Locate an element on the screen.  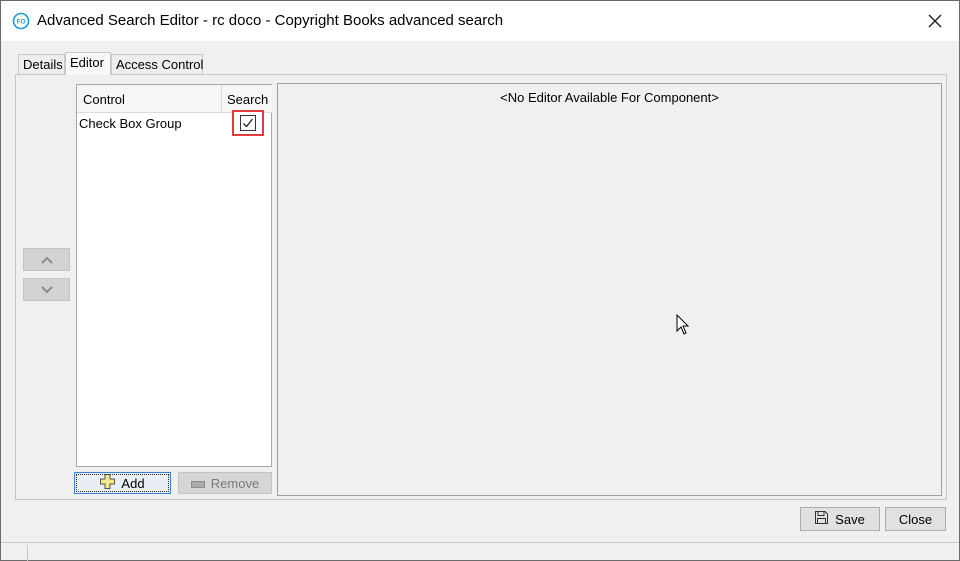
tab-details: Details is located at coordinates (41, 64).